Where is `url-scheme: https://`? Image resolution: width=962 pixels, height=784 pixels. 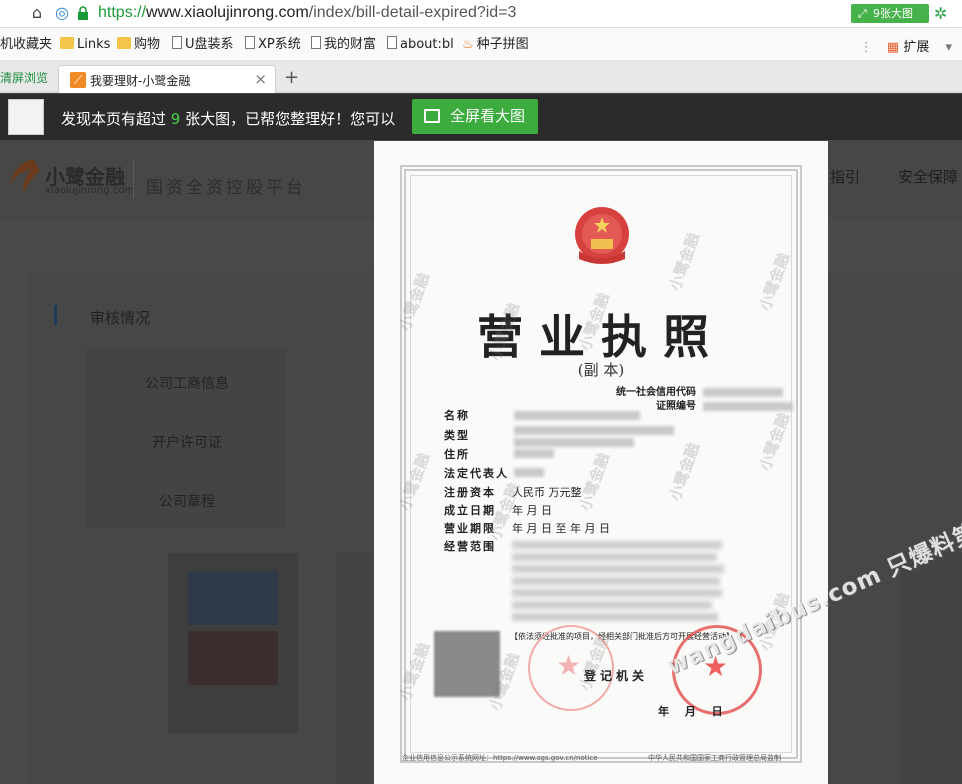 url-scheme: https:// is located at coordinates (122, 12).